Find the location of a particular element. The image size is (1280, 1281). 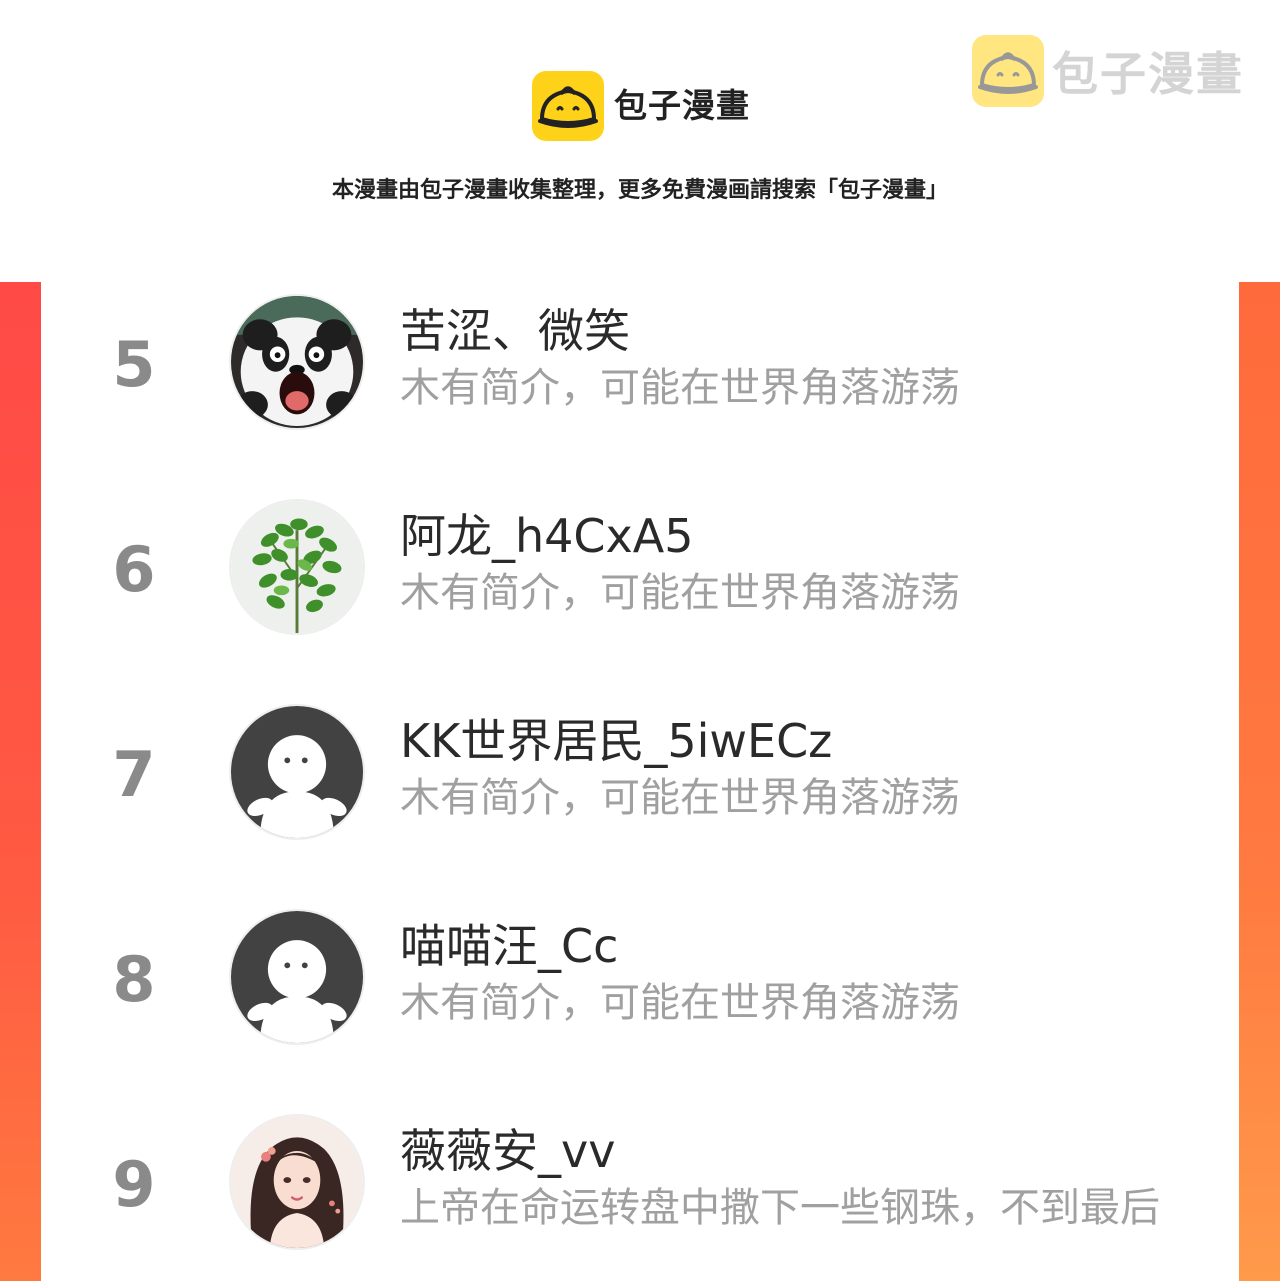

ranking-row: 7 KK世界居民_5iwECz 木有简介，可能在世界角落游荡 is located at coordinates (640, 794).